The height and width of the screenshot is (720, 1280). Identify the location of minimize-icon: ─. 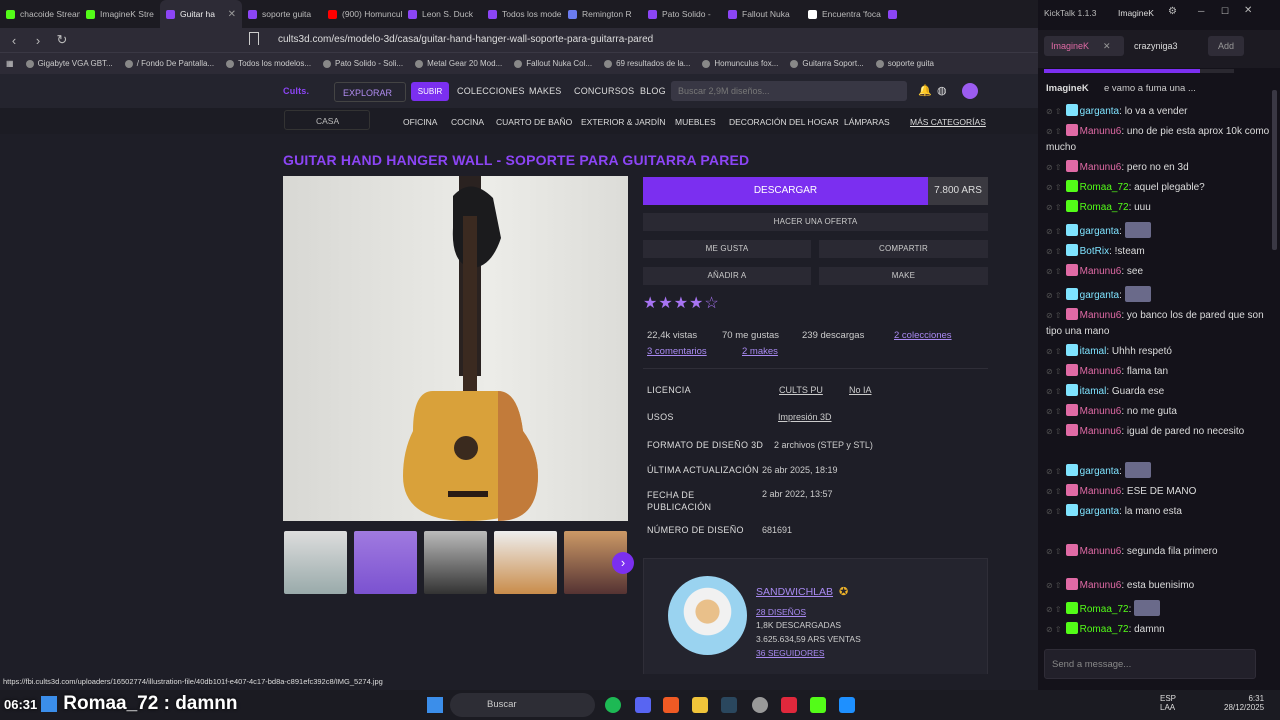
(1201, 11).